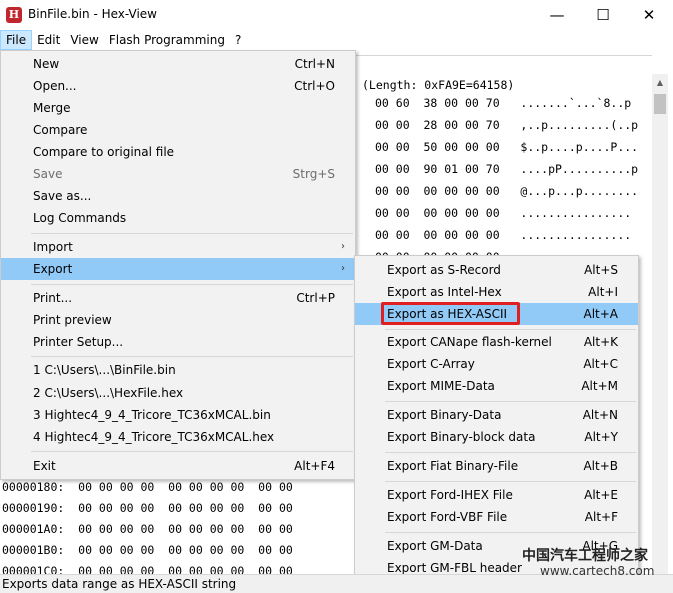 The image size is (673, 593). Describe the element at coordinates (92, 14) in the screenshot. I see `window-title: BinFile.bin - Hex-View` at that location.